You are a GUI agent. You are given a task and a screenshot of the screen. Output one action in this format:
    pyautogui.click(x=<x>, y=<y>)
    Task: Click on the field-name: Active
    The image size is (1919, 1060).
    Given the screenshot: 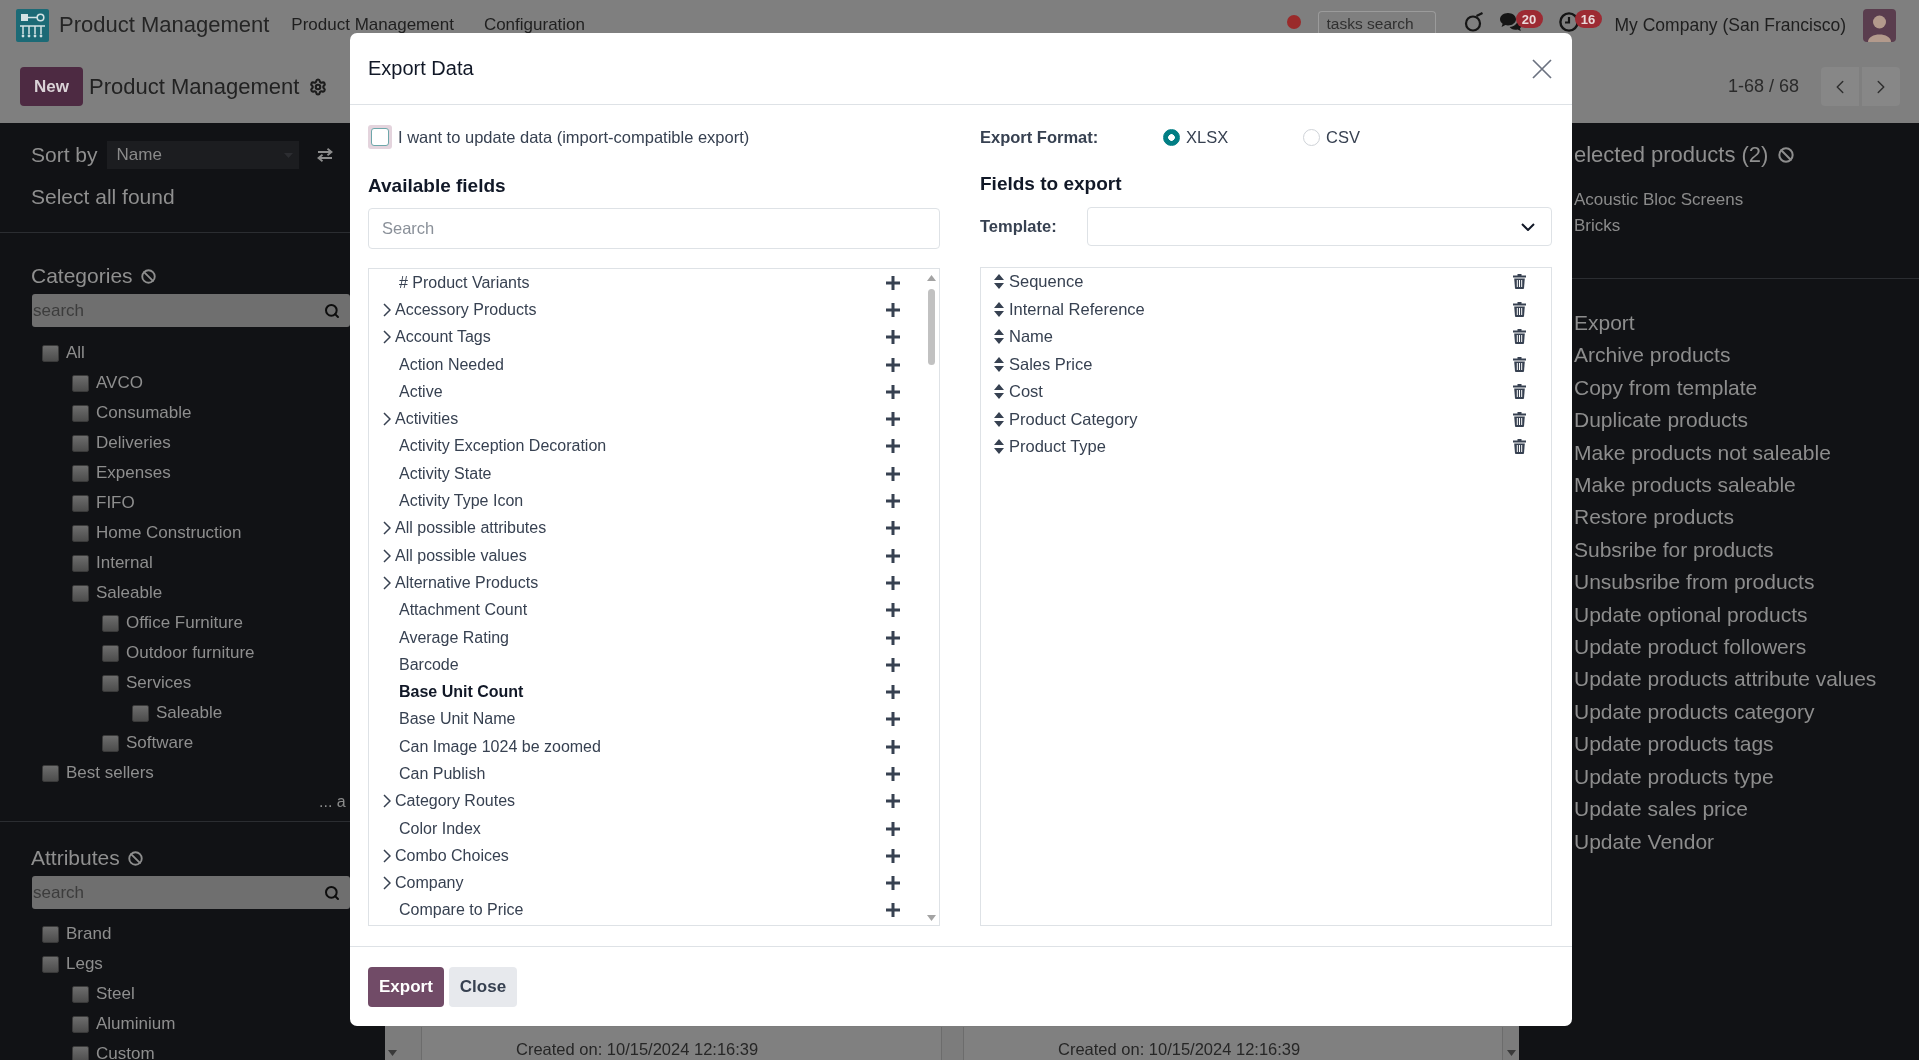 What is the action you would take?
    pyautogui.click(x=421, y=391)
    